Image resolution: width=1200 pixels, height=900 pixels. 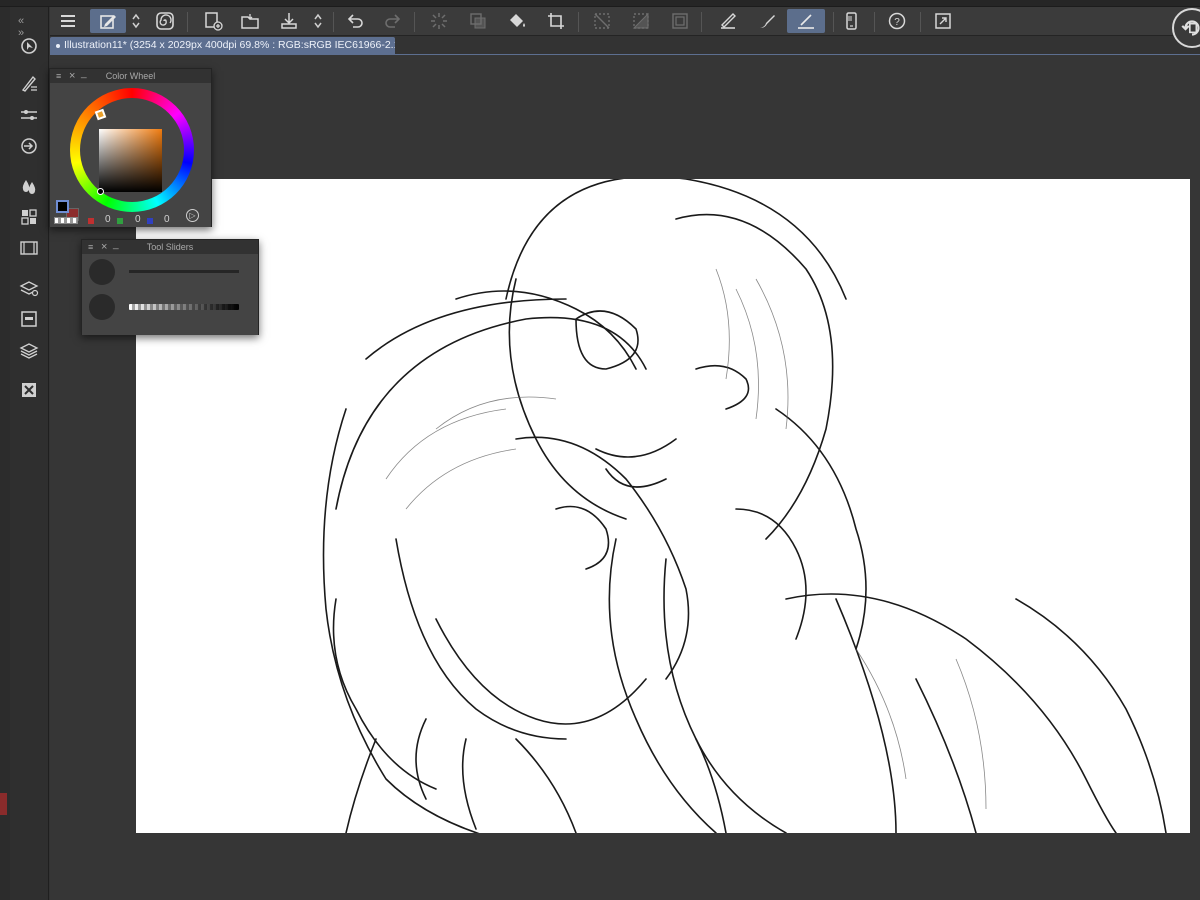 I want to click on color-point-marker, so click(x=100, y=191).